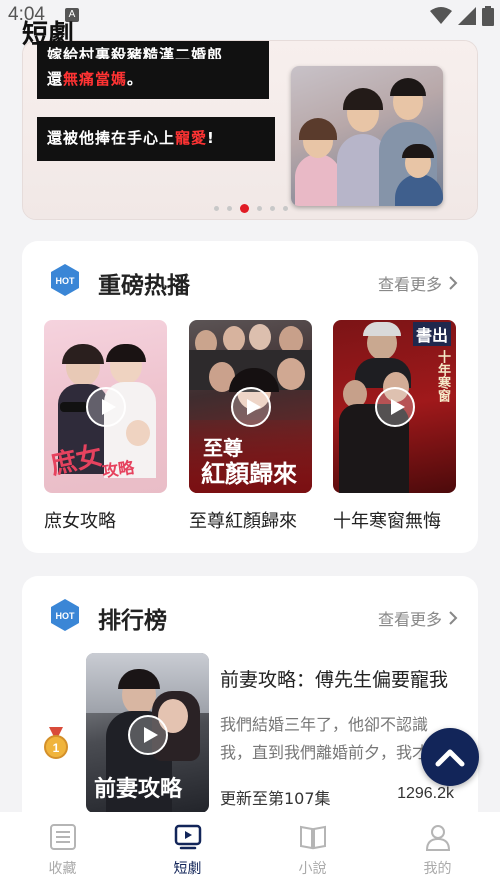  I want to click on rank-badge-text: HOT, so click(66, 616).